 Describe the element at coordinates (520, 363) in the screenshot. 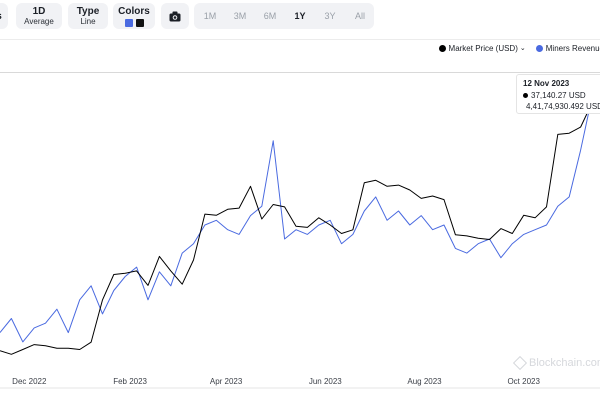

I see `blockchain-logo-icon` at that location.